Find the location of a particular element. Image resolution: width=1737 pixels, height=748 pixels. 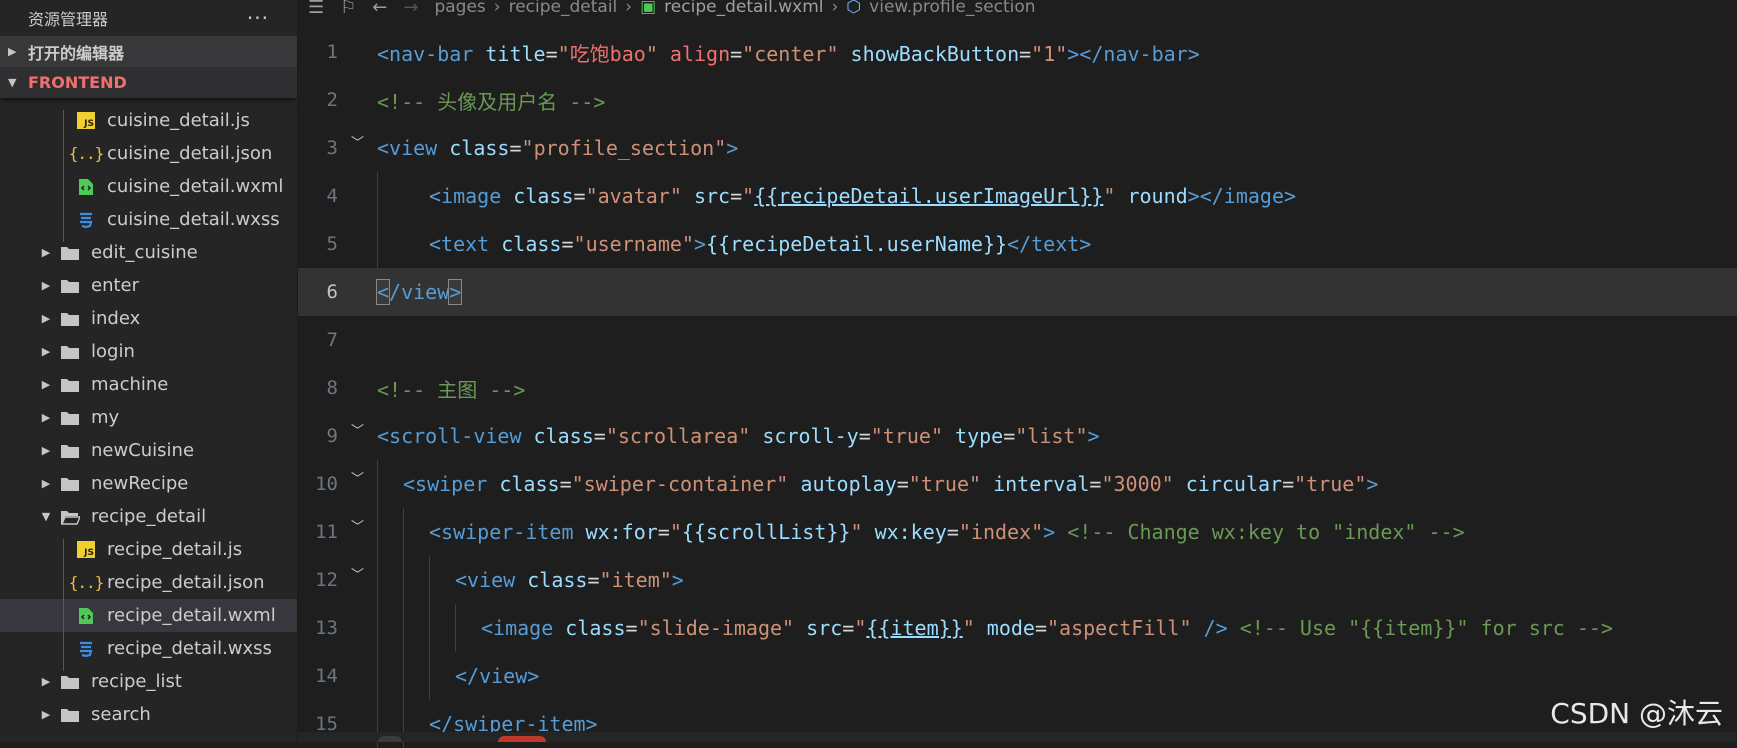

tree-folder-item: ▶ newRecipe is located at coordinates (148, 483).